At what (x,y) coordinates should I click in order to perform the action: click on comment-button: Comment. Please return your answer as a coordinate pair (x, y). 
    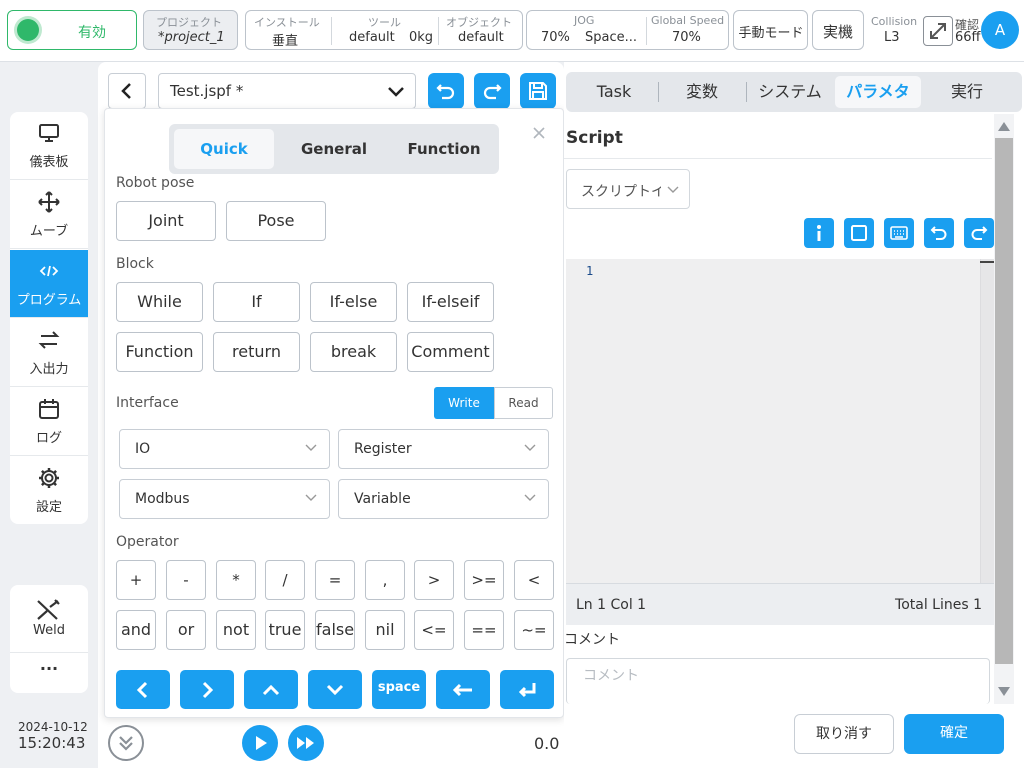
    Looking at the image, I should click on (450, 352).